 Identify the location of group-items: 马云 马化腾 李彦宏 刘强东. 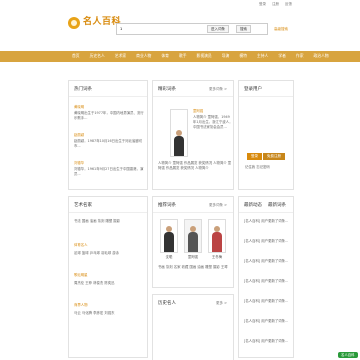
(110, 313).